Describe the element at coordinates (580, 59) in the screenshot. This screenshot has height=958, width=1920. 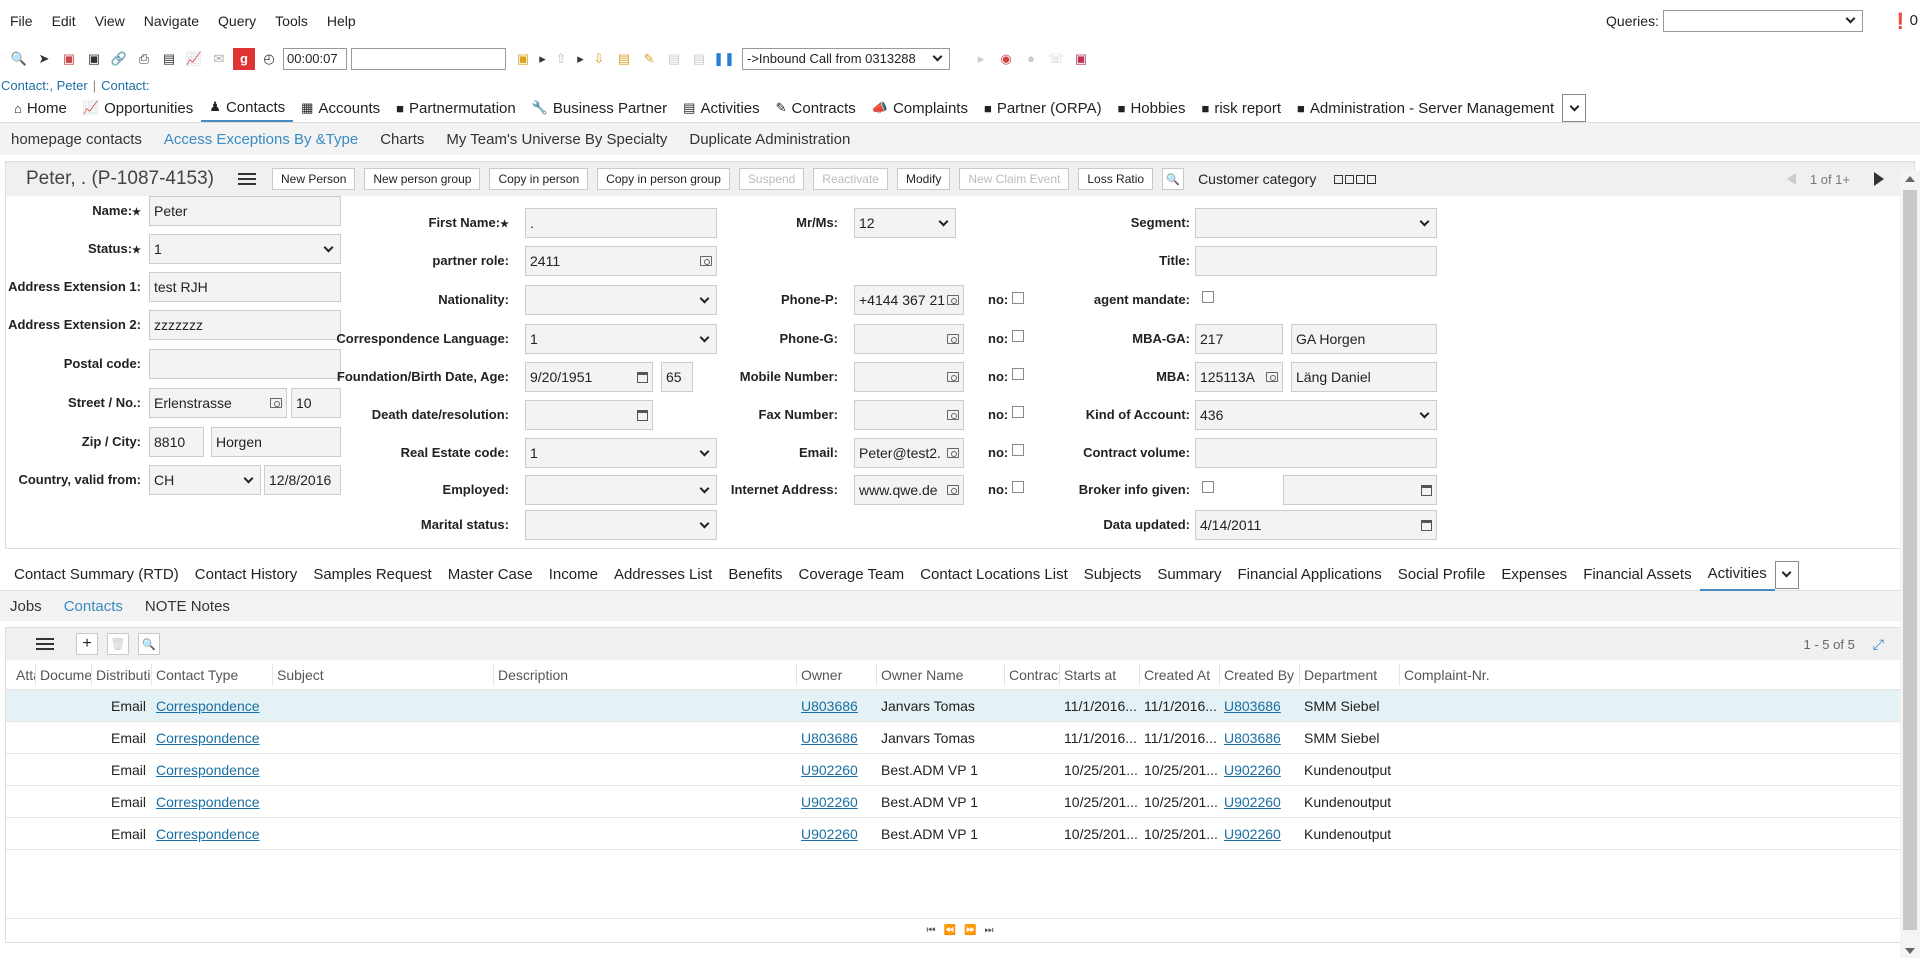
I see `arrow-right-icon: ▸` at that location.